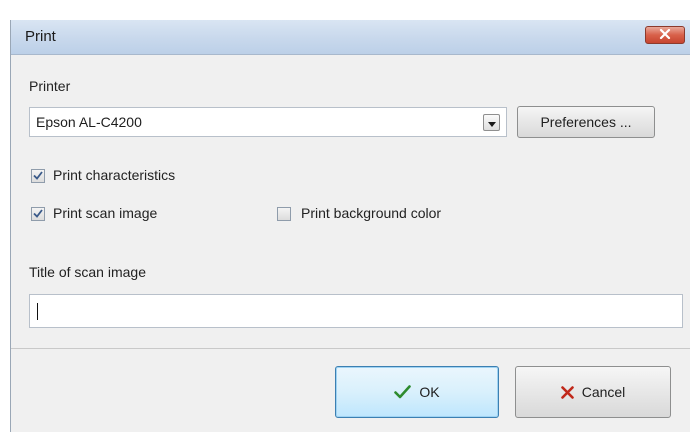 This screenshot has height=432, width=690. Describe the element at coordinates (371, 213) in the screenshot. I see `print-background-color-label: Print background color` at that location.